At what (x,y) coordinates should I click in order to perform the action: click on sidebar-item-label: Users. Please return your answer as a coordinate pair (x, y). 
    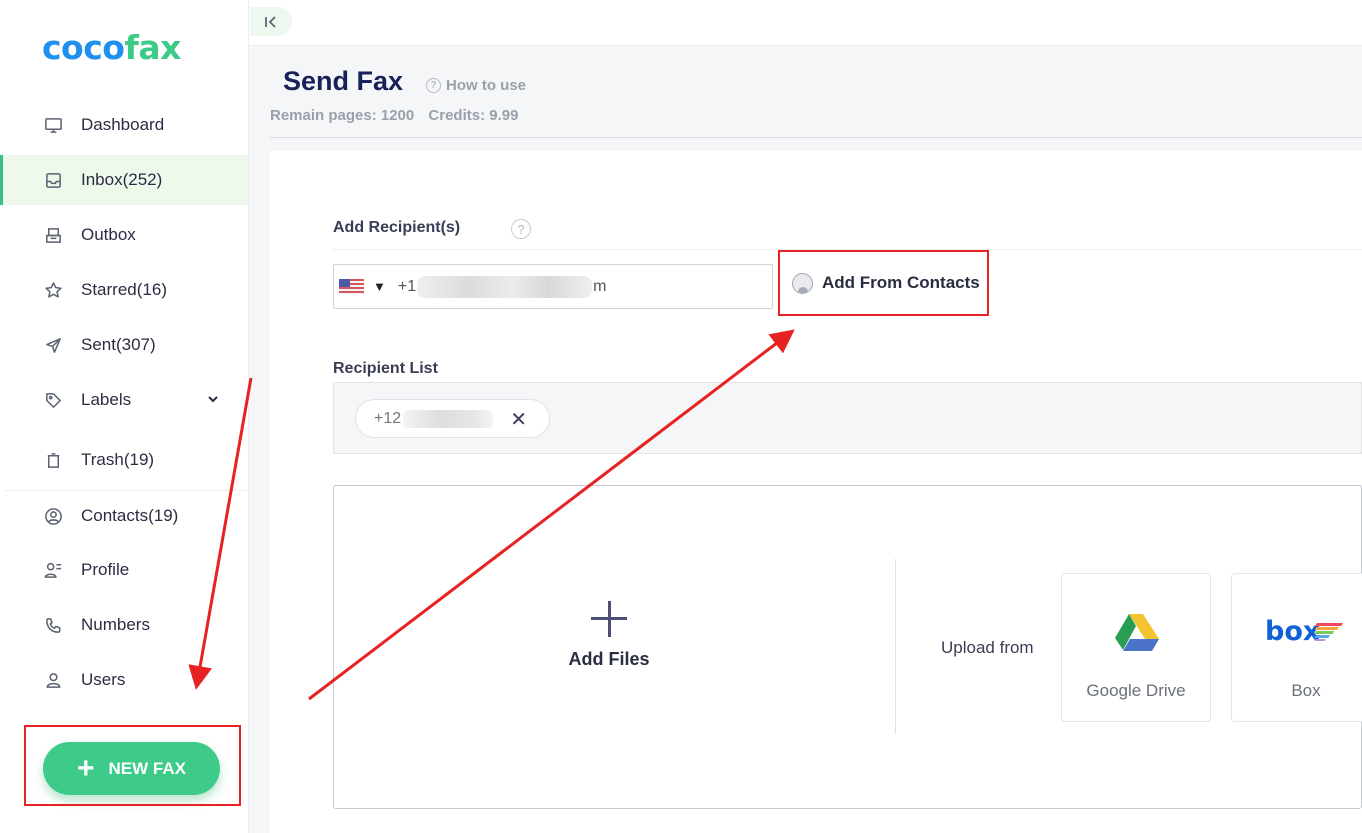
    Looking at the image, I should click on (103, 679).